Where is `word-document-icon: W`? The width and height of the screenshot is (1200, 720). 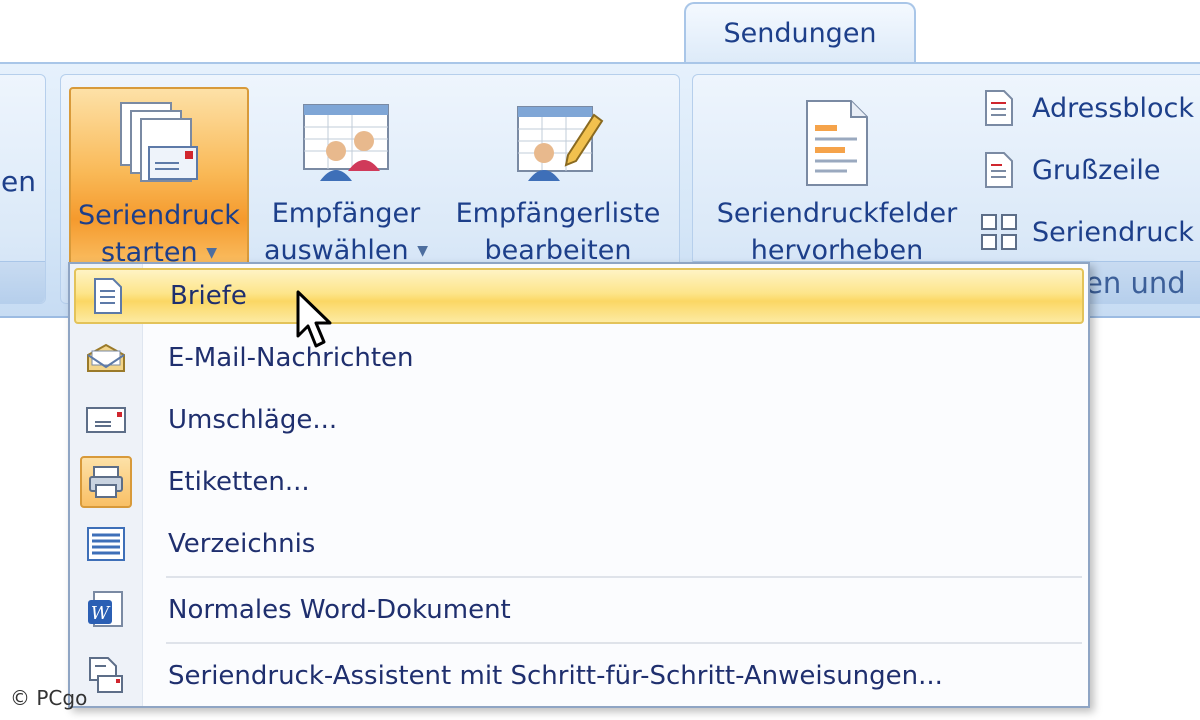 word-document-icon: W is located at coordinates (106, 610).